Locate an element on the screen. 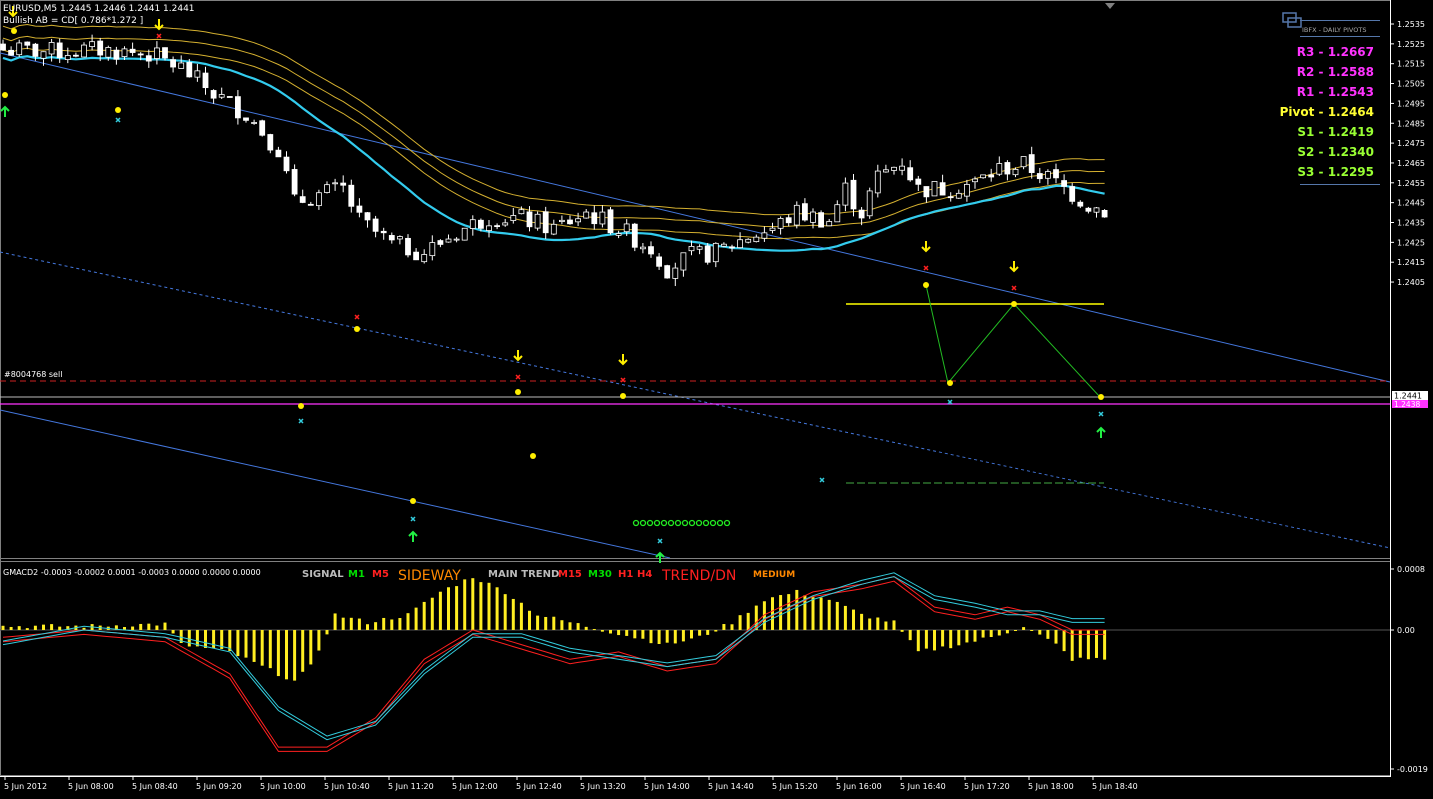 Image resolution: width=1433 pixels, height=799 pixels. pivot-level: R1 - 1.2543 is located at coordinates (1335, 92).